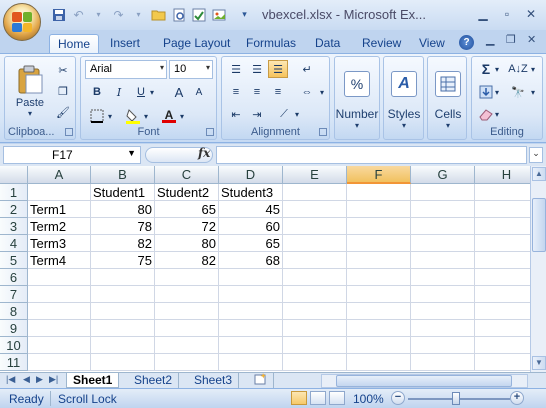 This screenshot has height=408, width=546. I want to click on tab-home: Home, so click(74, 44).